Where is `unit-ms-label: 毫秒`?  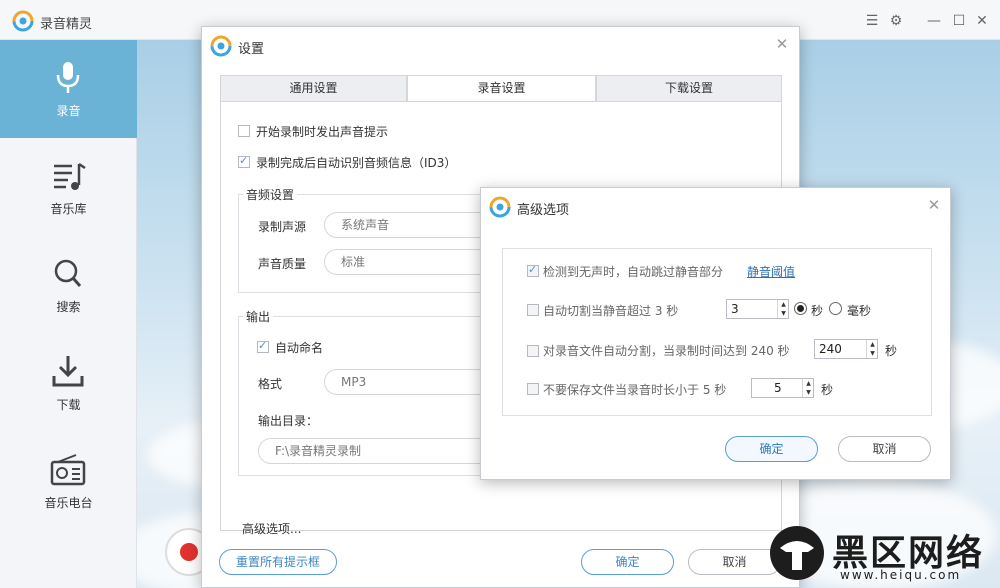
unit-ms-label: 毫秒 is located at coordinates (859, 311).